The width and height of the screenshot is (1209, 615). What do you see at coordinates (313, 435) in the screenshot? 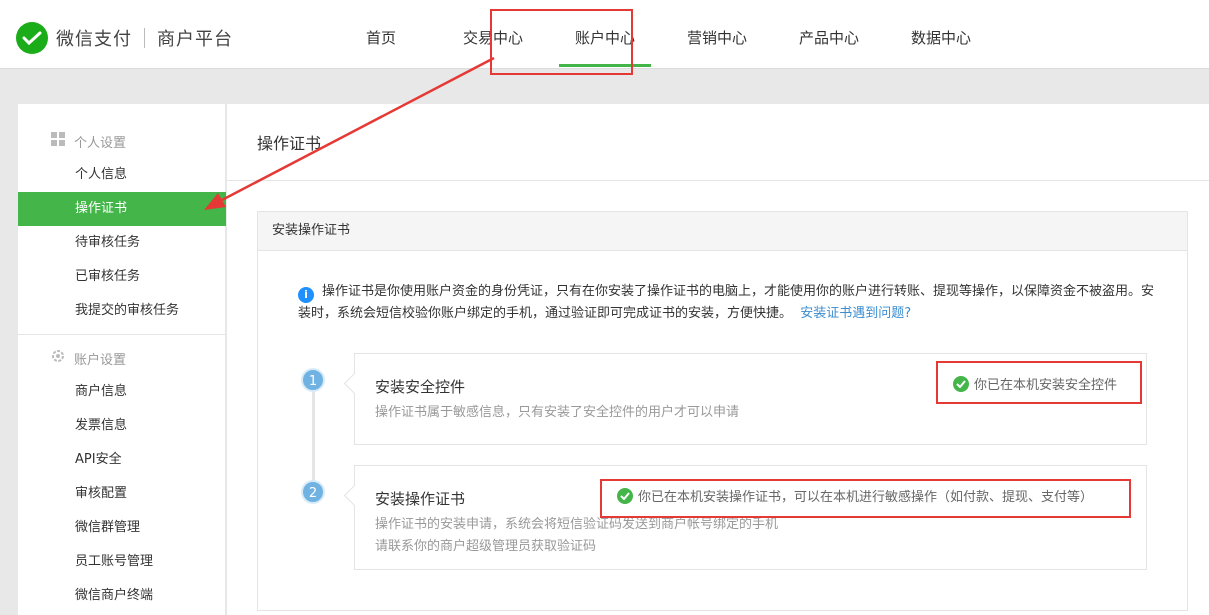
I see `step-connector` at bounding box center [313, 435].